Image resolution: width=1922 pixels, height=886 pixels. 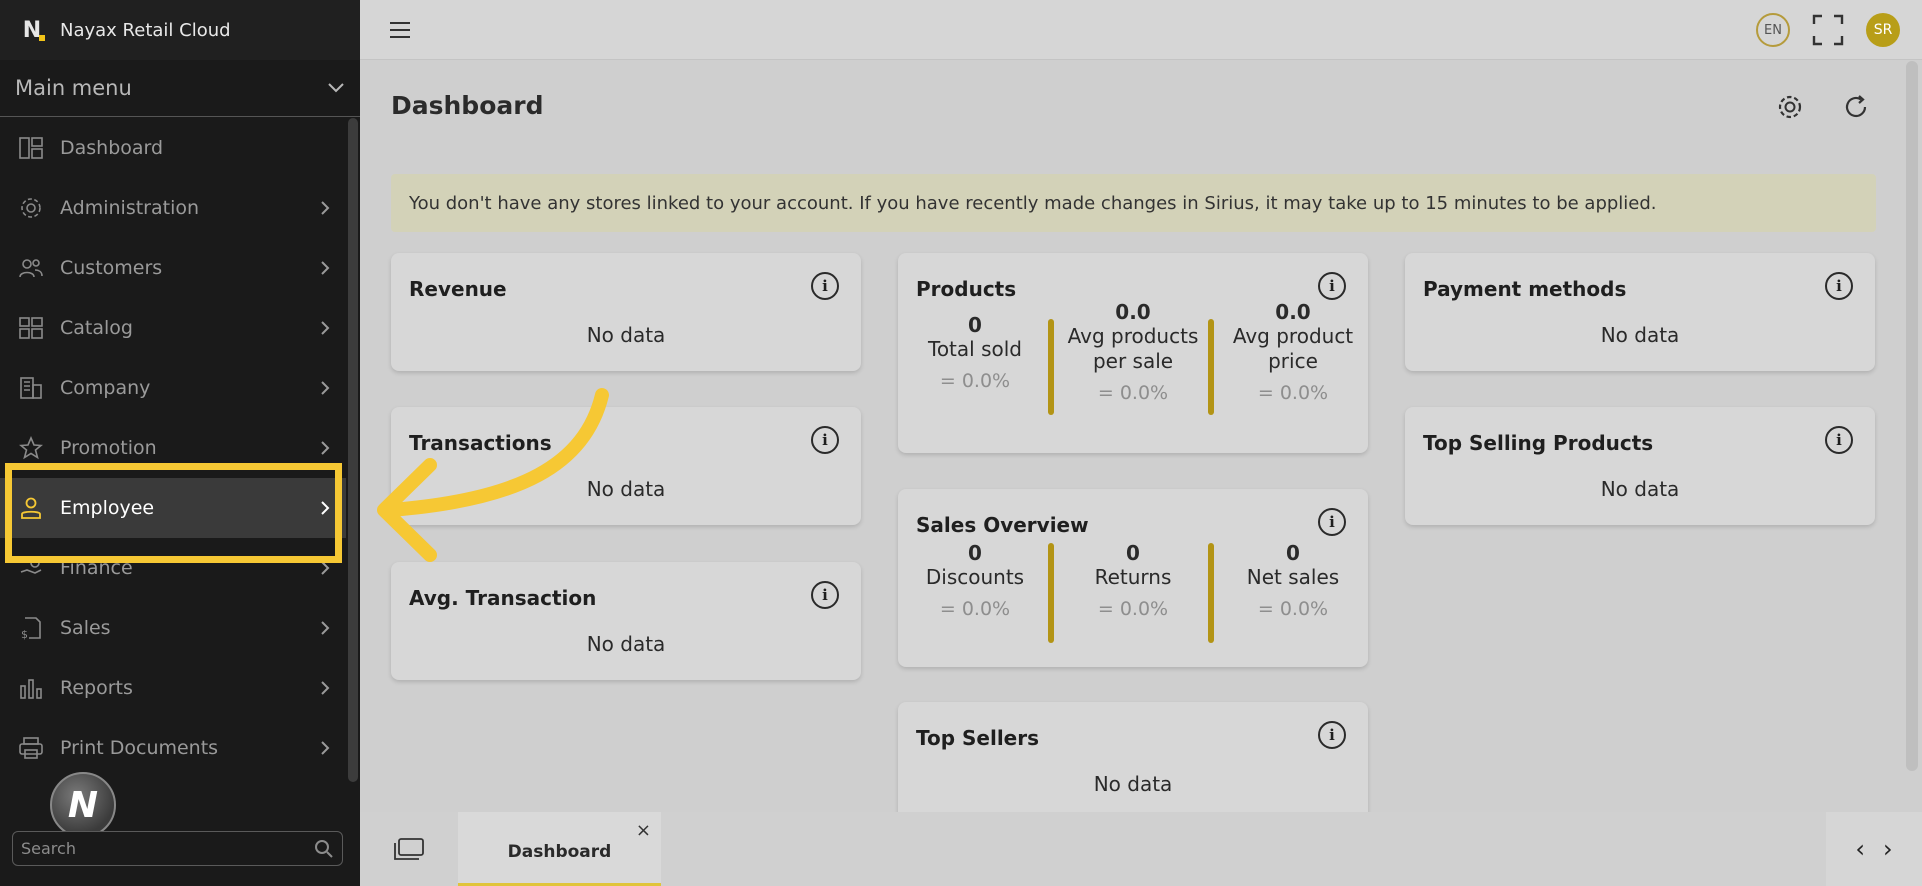 What do you see at coordinates (167, 848) in the screenshot?
I see `sidebar-search-input` at bounding box center [167, 848].